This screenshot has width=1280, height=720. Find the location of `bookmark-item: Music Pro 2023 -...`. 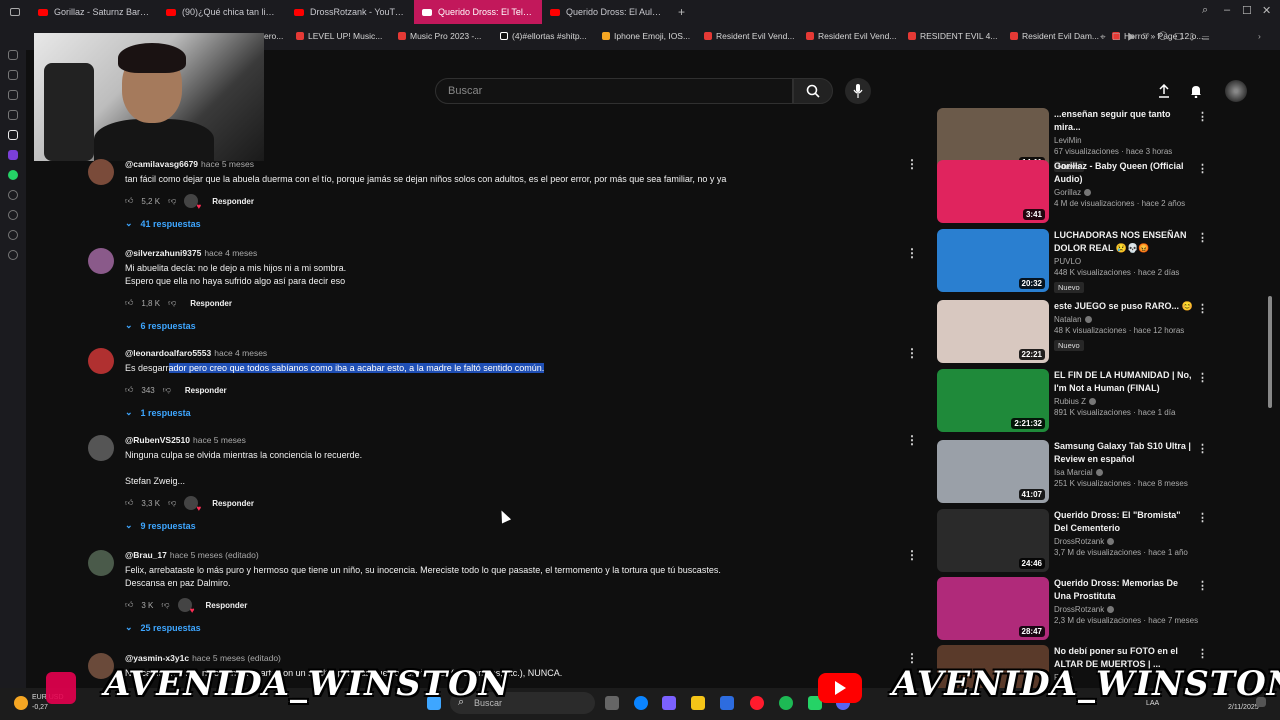

bookmark-item: Music Pro 2023 -... is located at coordinates (439, 36).